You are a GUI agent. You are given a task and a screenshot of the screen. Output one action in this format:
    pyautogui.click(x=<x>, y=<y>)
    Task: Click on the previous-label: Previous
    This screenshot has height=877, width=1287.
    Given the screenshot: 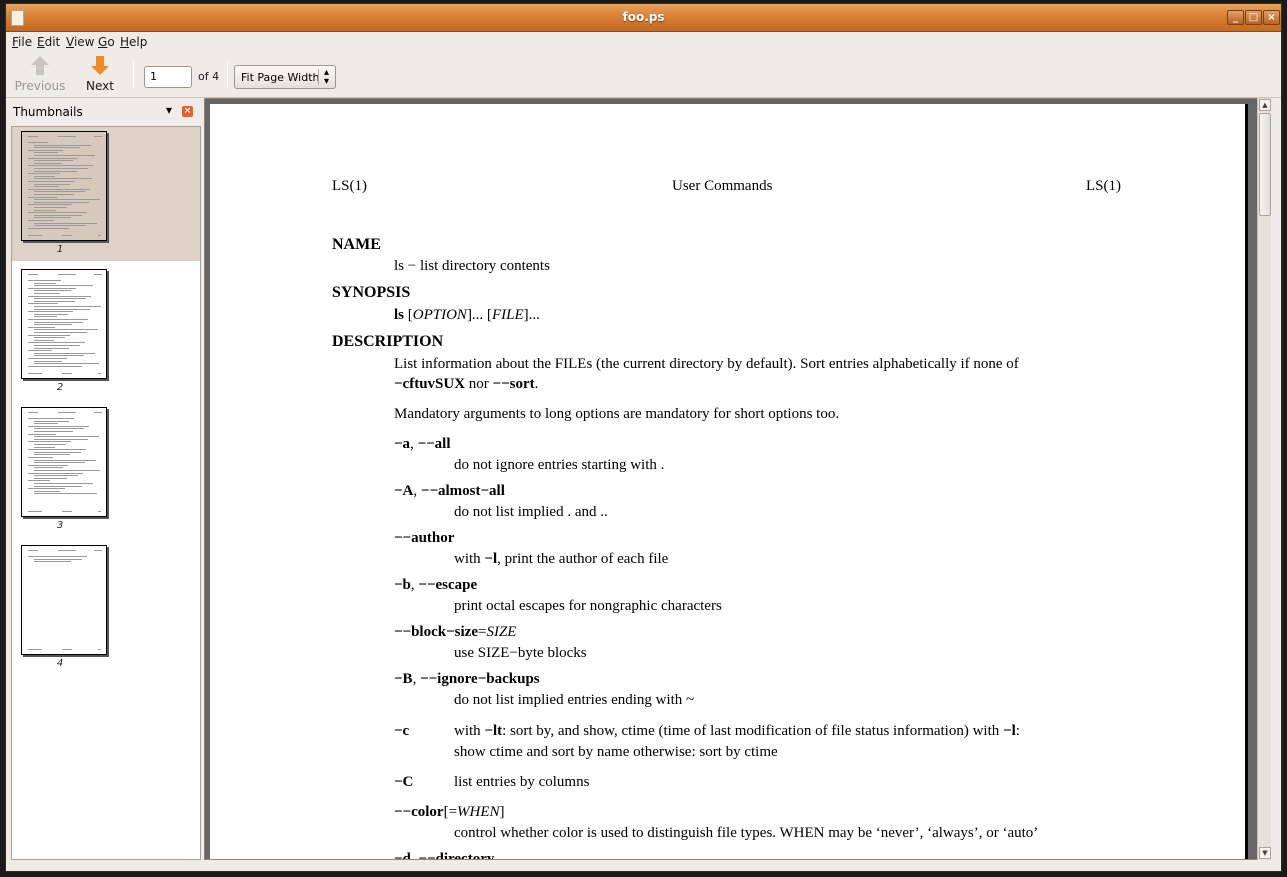 What is the action you would take?
    pyautogui.click(x=40, y=86)
    